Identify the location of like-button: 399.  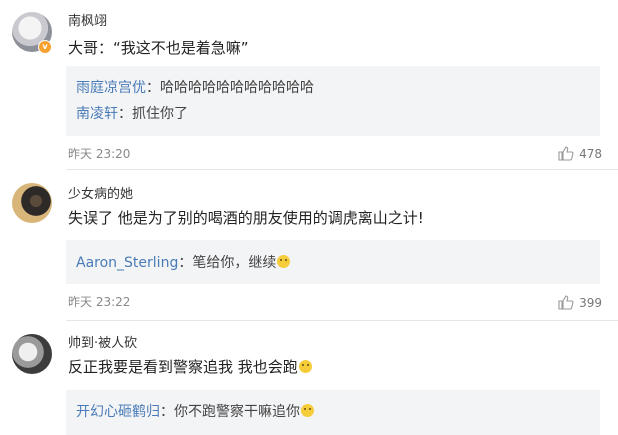
(580, 302).